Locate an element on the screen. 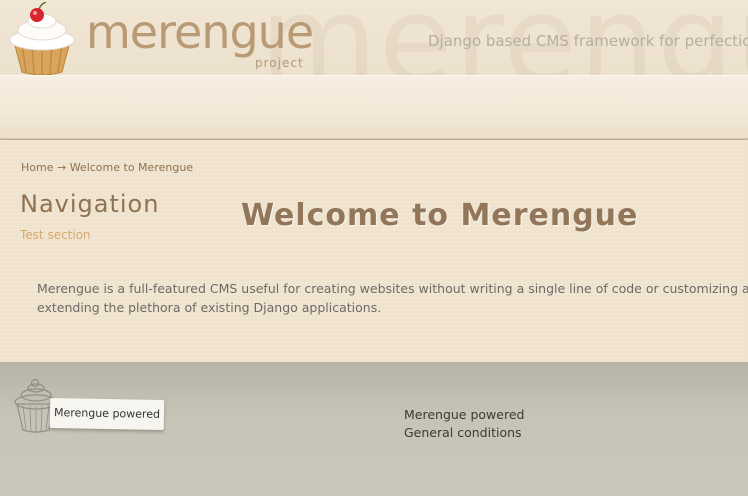 Image resolution: width=748 pixels, height=496 pixels. breadcrumb: Home → Welcome to Merengue is located at coordinates (107, 167).